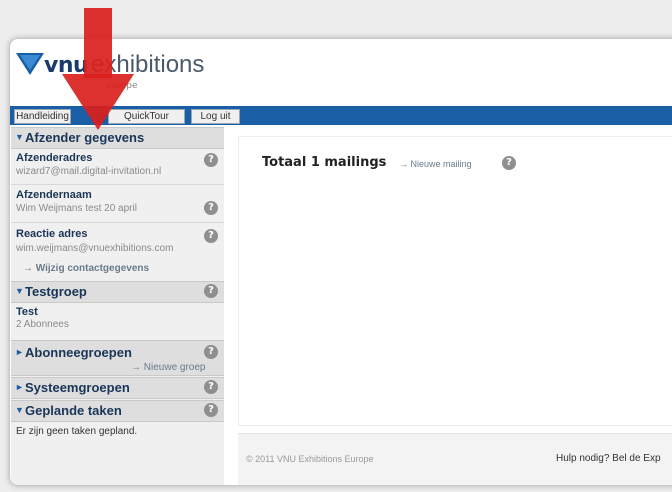  Describe the element at coordinates (86, 268) in the screenshot. I see `wijzig-contactgegevens-link: → Wijzig contactgegevens` at that location.